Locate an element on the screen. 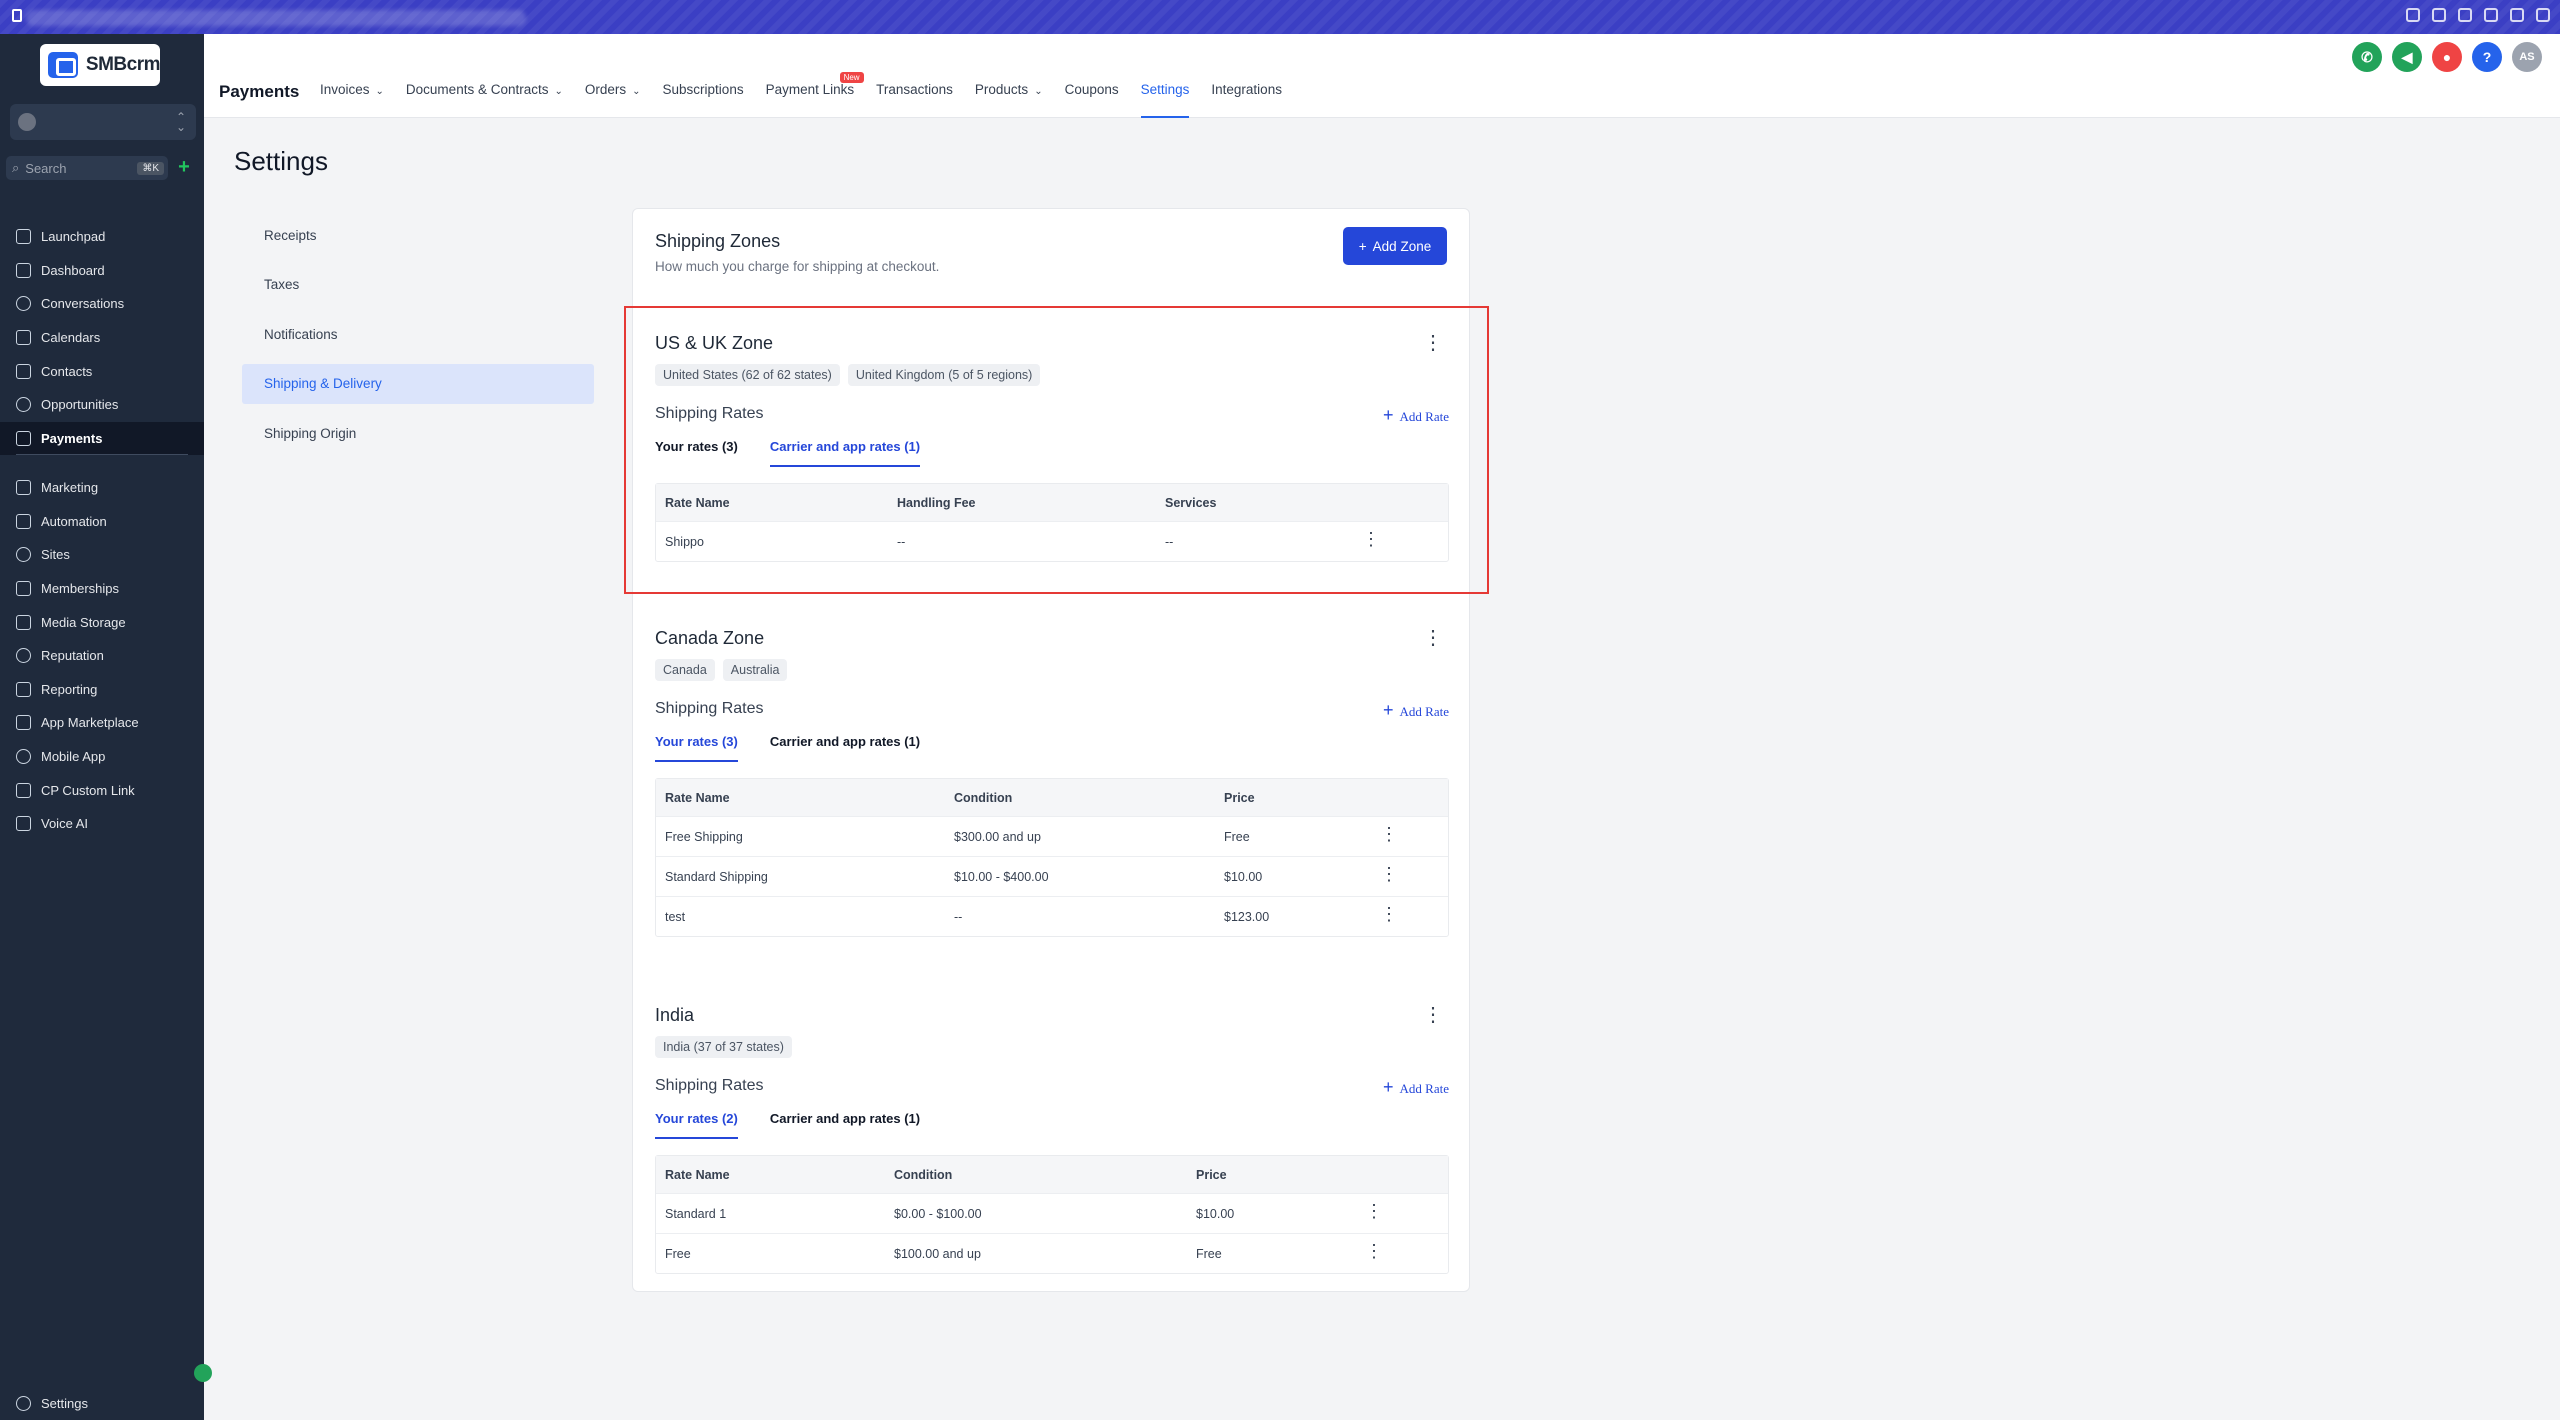 This screenshot has height=1420, width=2560. search-input: ⌕ Search ⌘K is located at coordinates (87, 168).